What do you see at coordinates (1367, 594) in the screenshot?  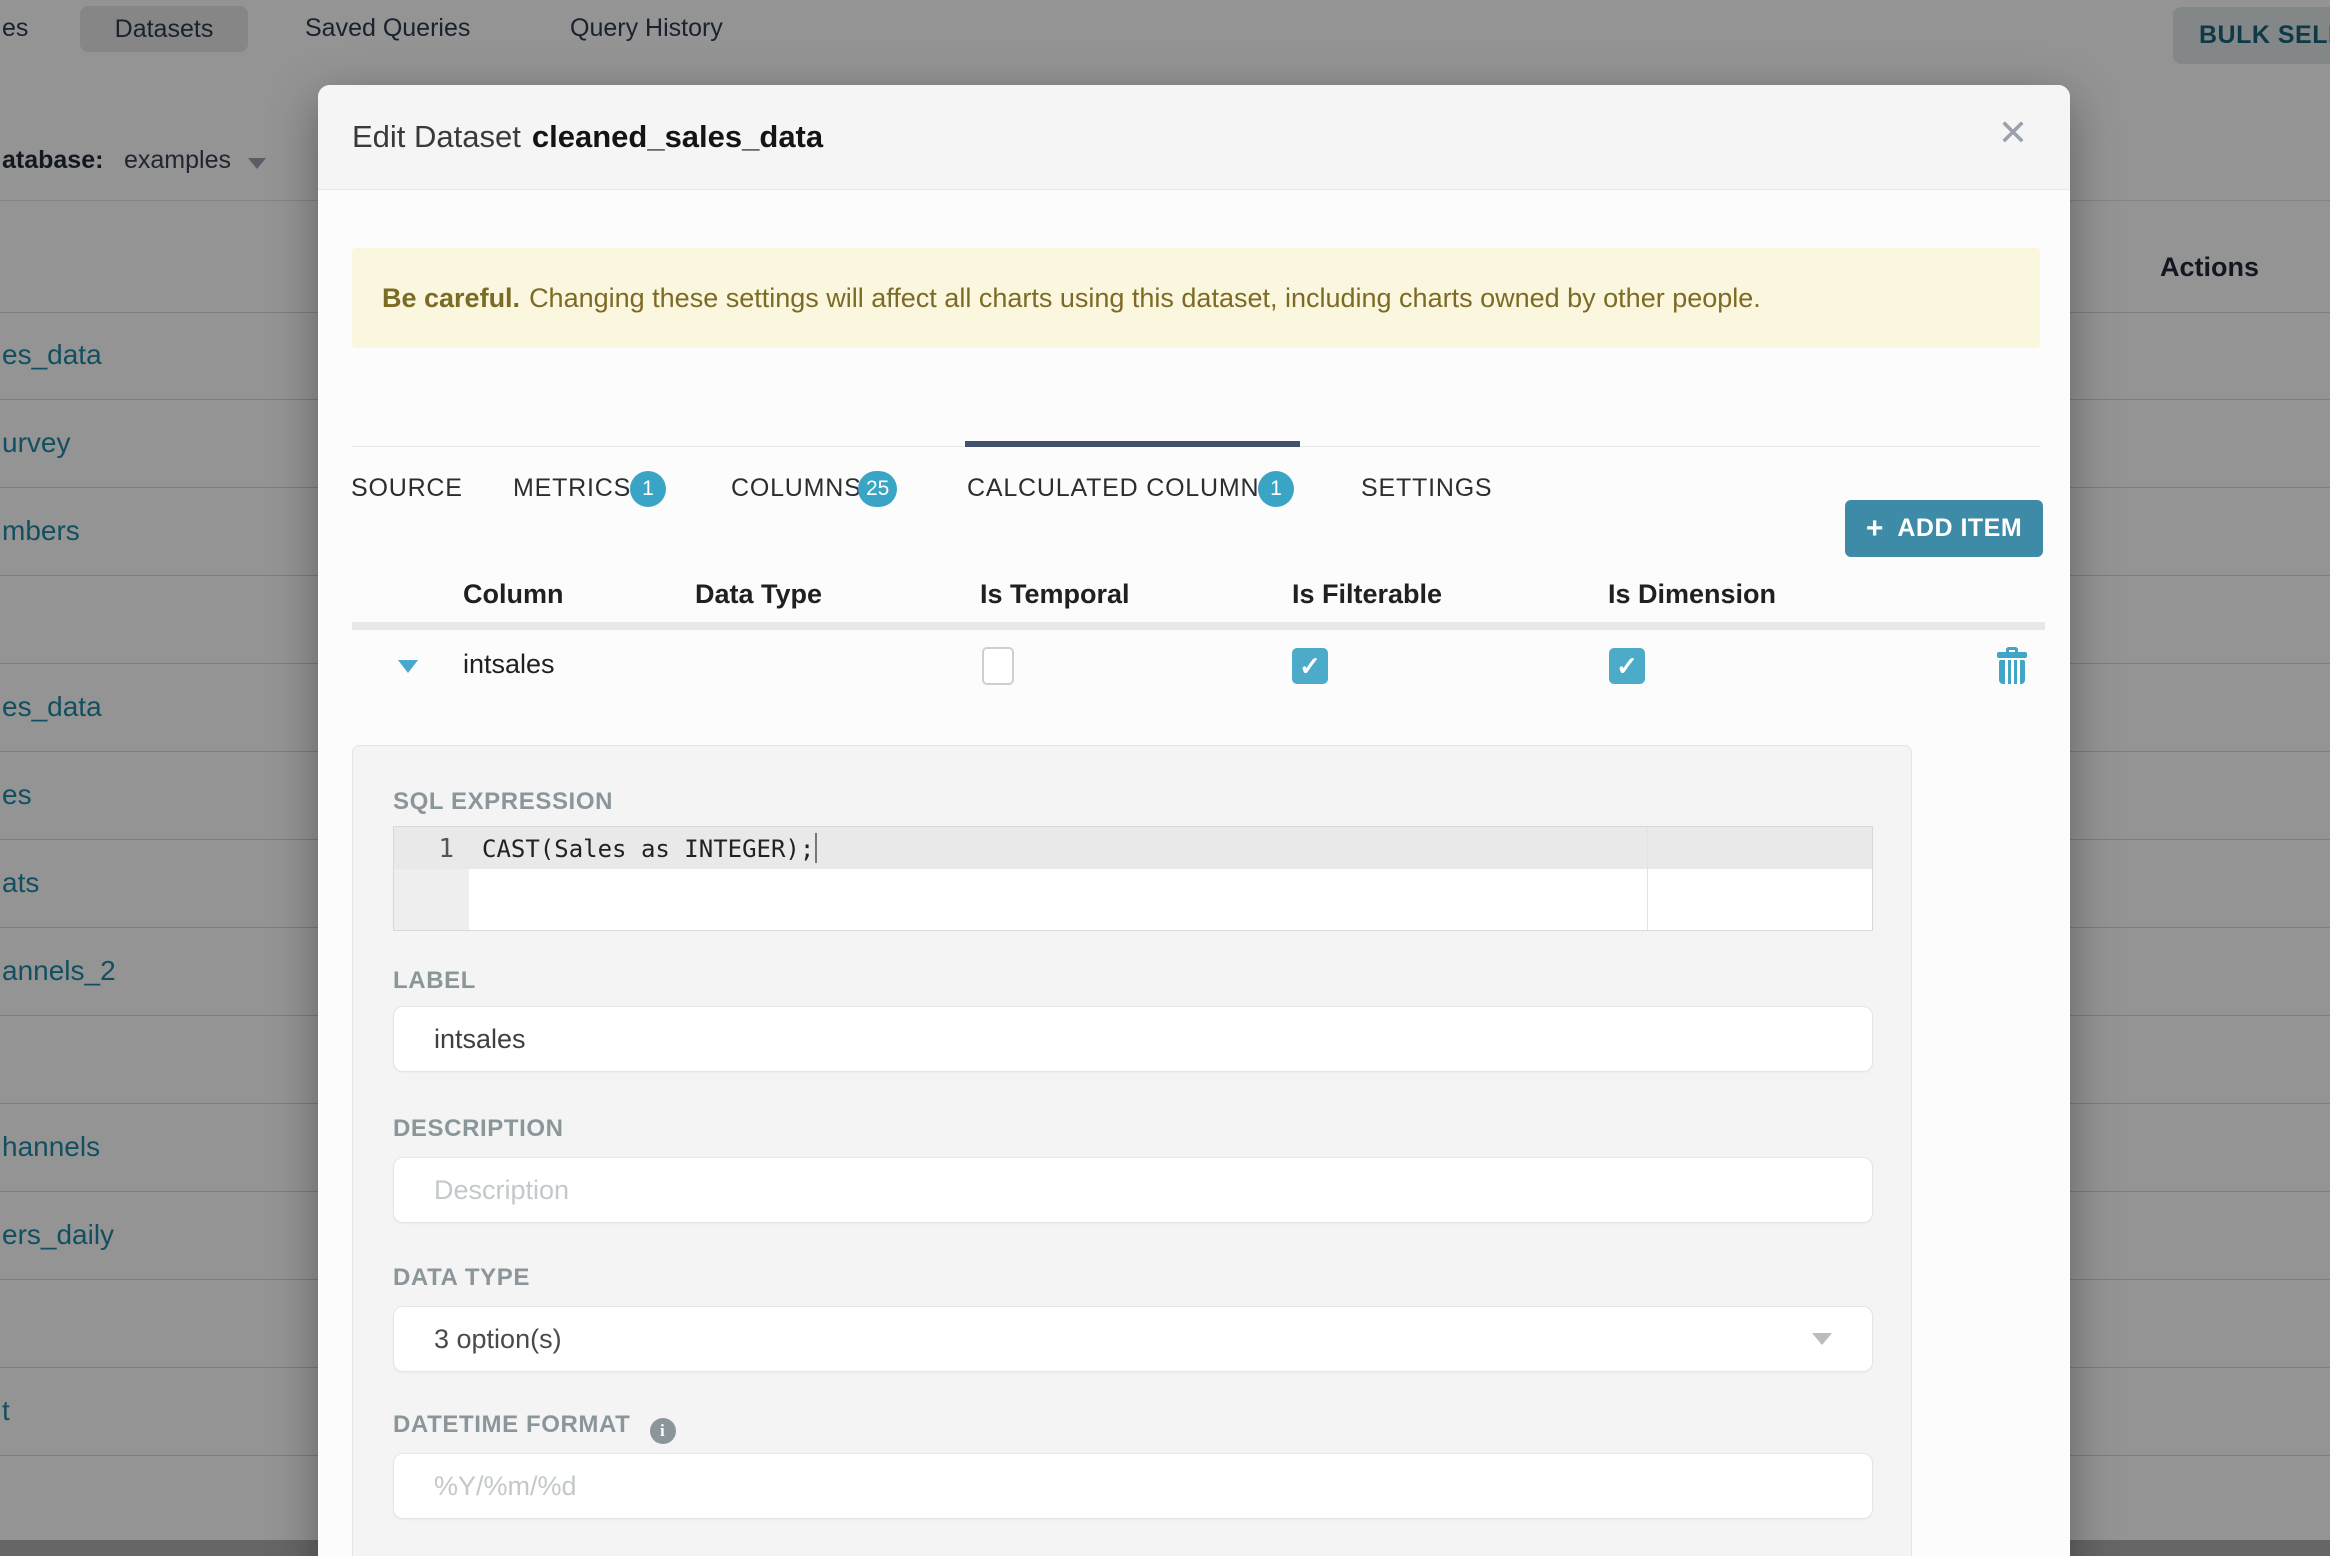 I see `column-header-is-filterable: Is Filterable` at bounding box center [1367, 594].